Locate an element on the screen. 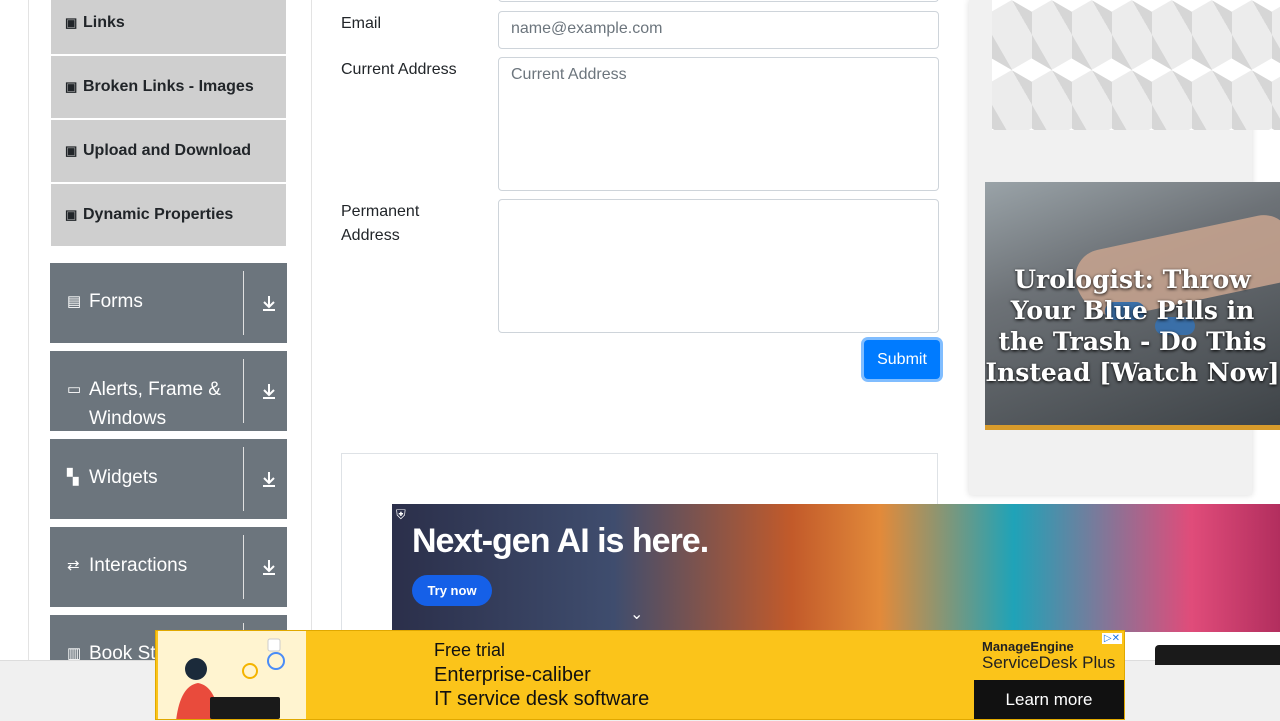 The image size is (1280, 721). sd-line1: Enterprise-caliber is located at coordinates (512, 675).